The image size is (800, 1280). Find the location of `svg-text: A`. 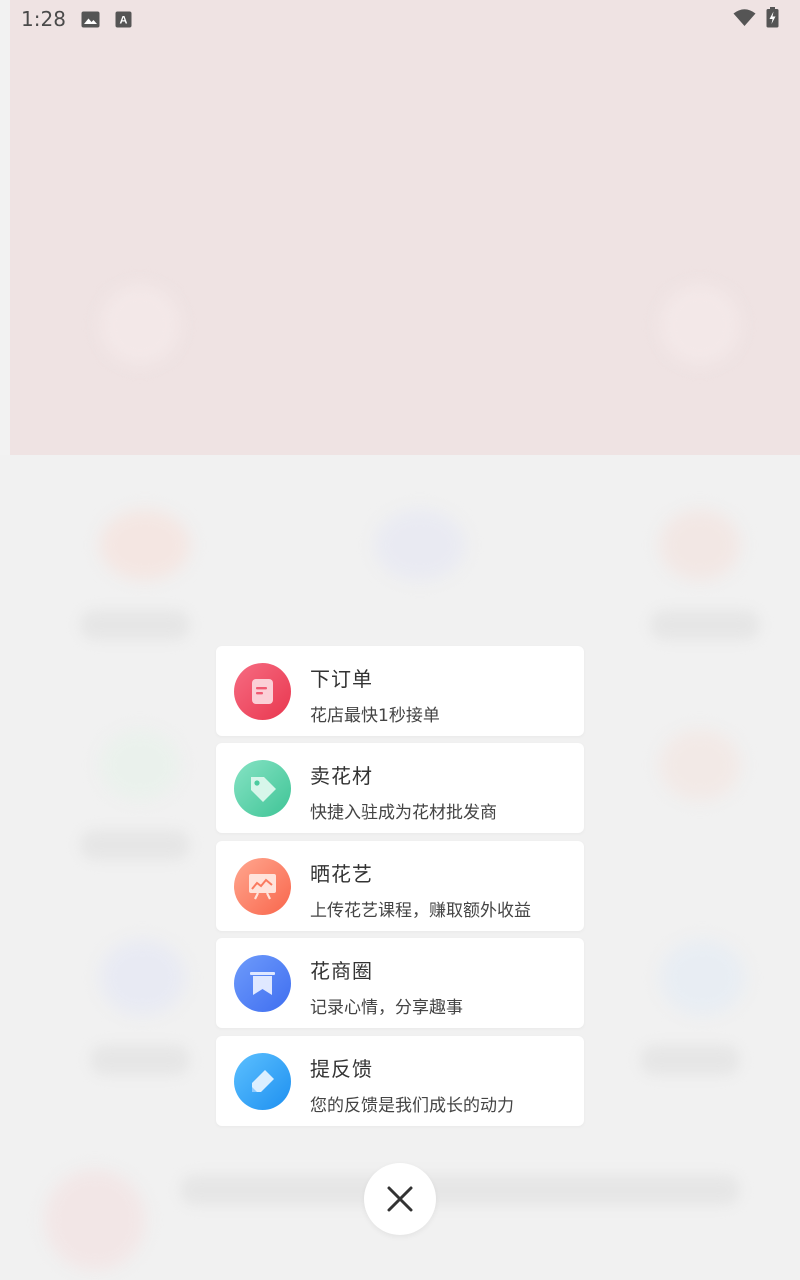

svg-text: A is located at coordinates (124, 21).